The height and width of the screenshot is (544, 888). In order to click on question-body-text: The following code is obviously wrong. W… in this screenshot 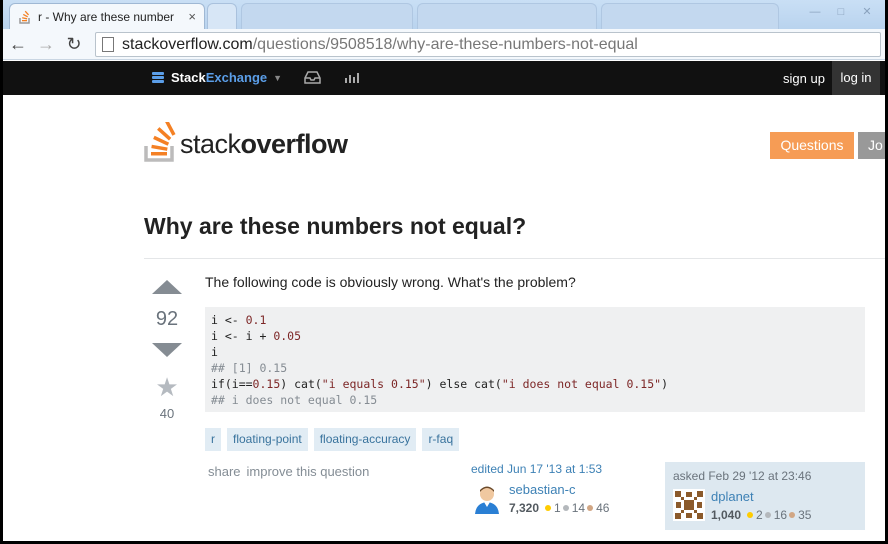, I will do `click(390, 282)`.